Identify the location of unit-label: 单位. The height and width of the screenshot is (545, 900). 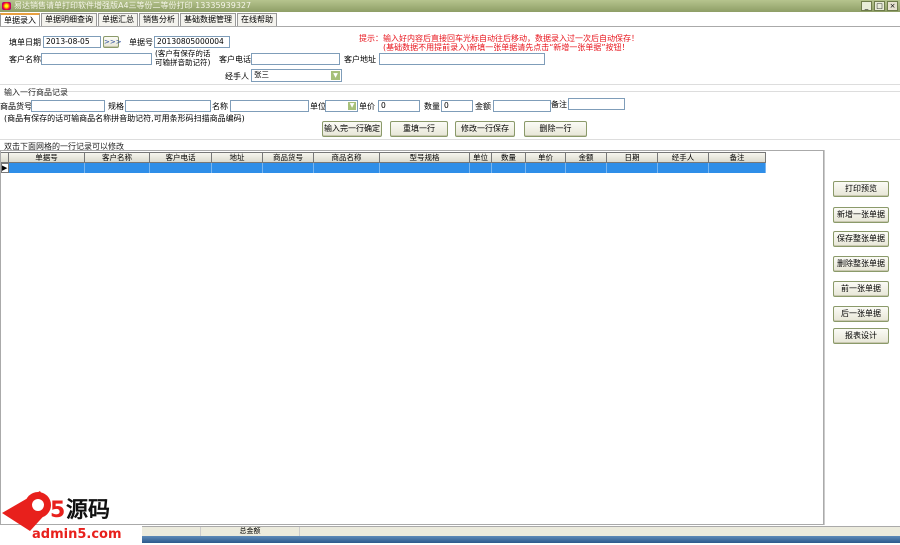
(318, 106).